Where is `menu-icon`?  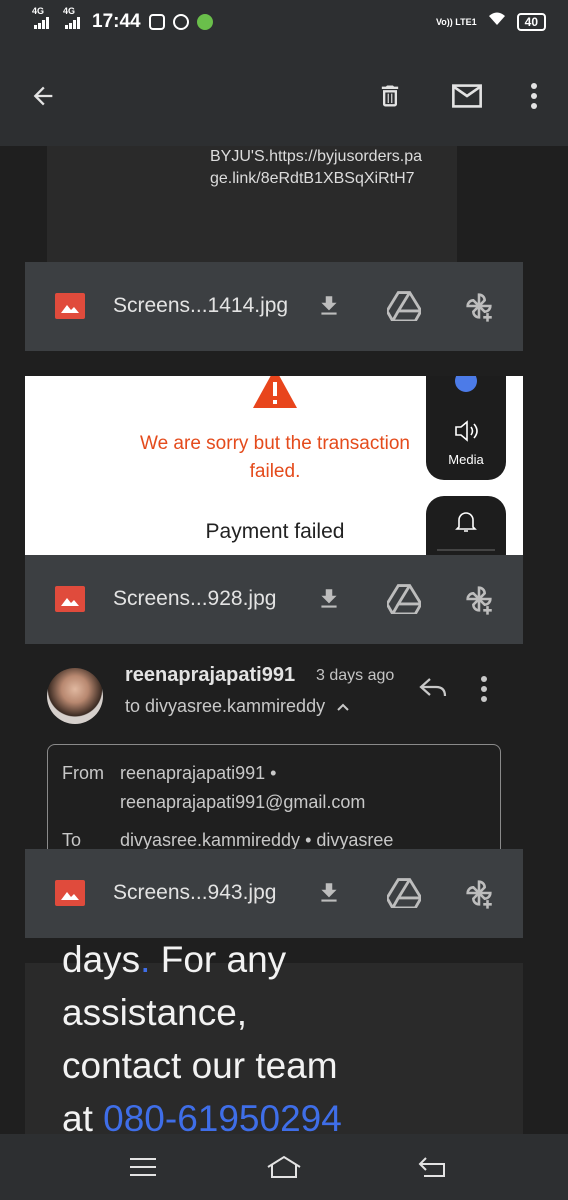
menu-icon is located at coordinates (143, 1167).